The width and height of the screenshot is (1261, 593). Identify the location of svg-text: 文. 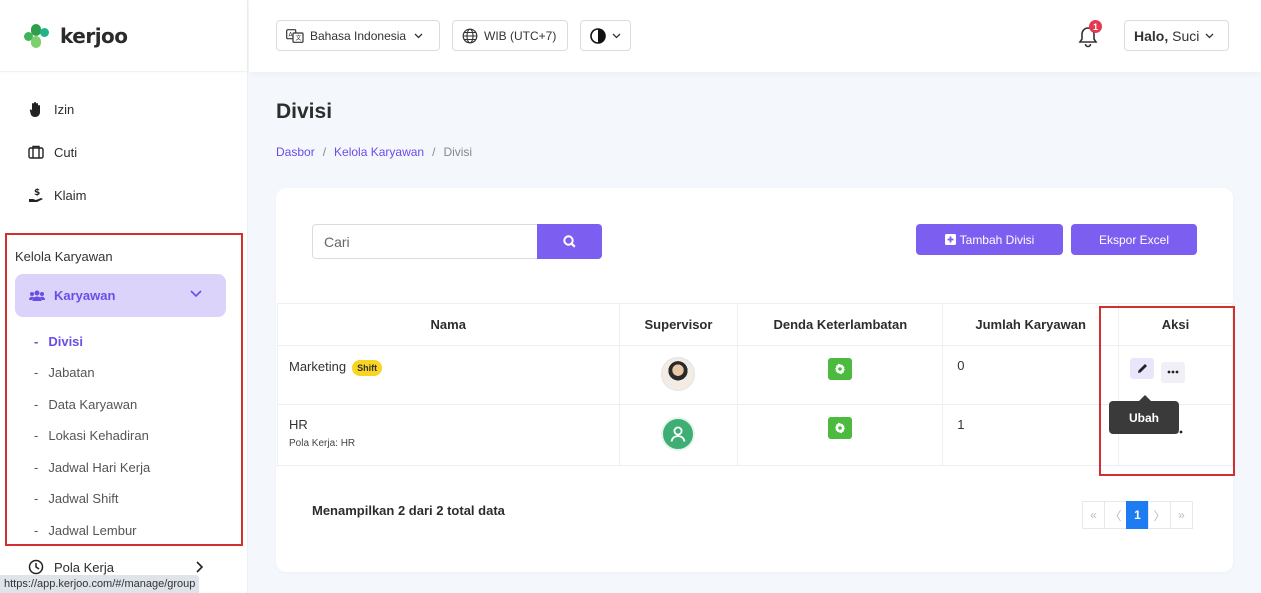
(299, 38).